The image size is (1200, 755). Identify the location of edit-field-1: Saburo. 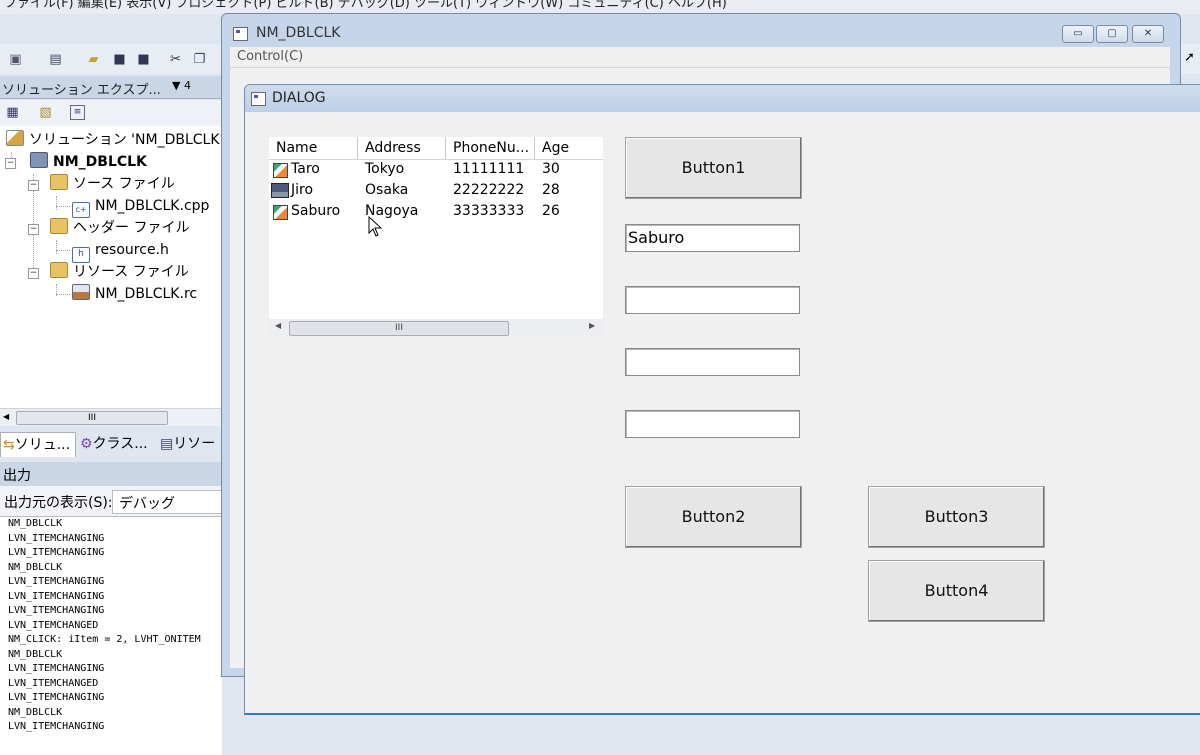
(712, 238).